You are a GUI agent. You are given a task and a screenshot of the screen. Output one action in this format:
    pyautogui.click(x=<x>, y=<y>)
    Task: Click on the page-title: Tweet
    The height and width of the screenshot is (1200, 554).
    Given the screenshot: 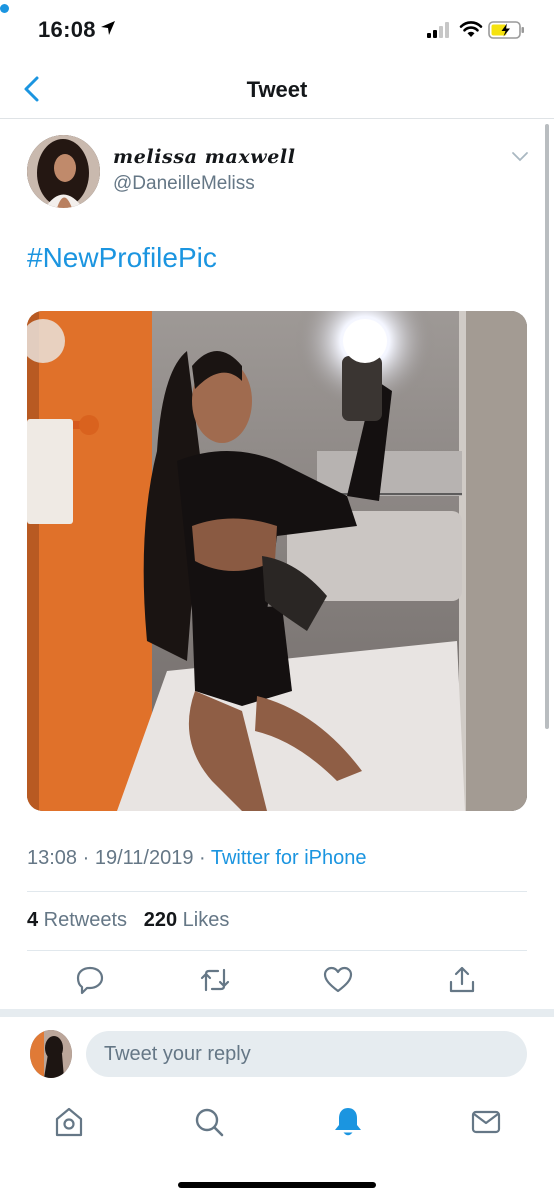 What is the action you would take?
    pyautogui.click(x=277, y=89)
    